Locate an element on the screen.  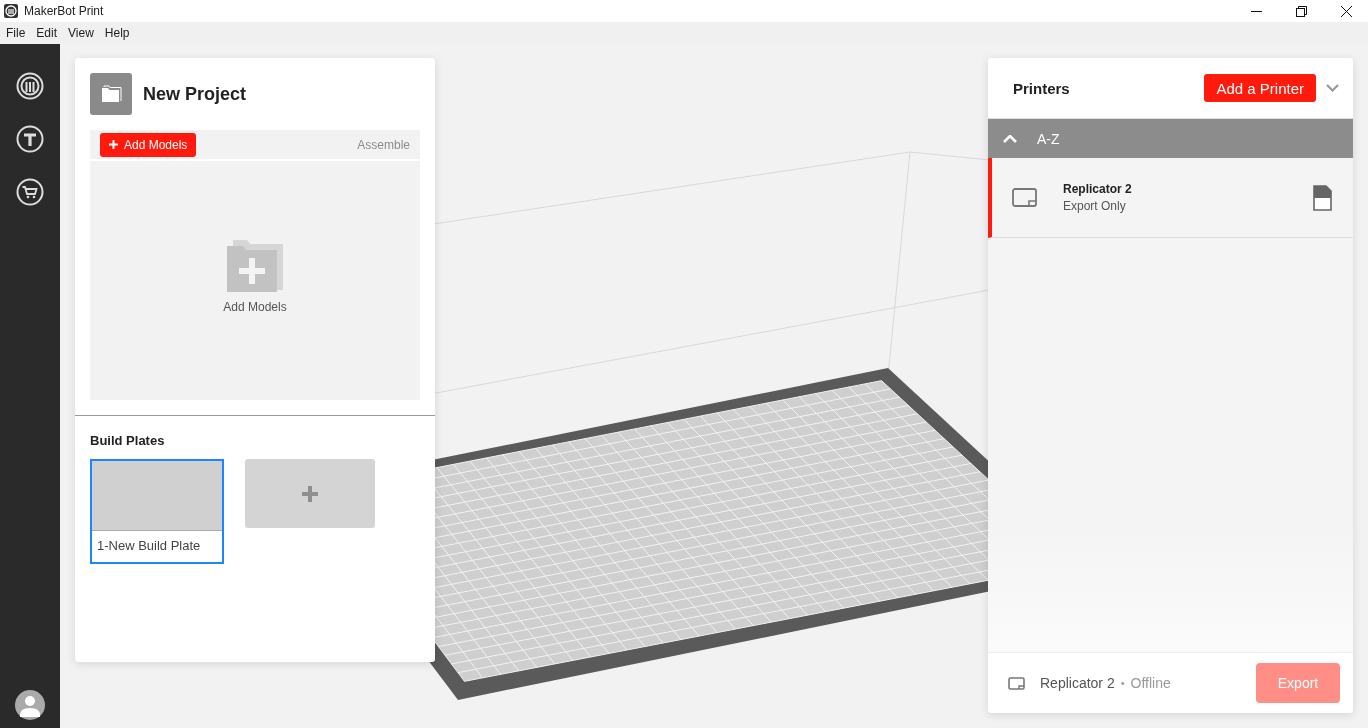
add-models-button: Add Models is located at coordinates (148, 144).